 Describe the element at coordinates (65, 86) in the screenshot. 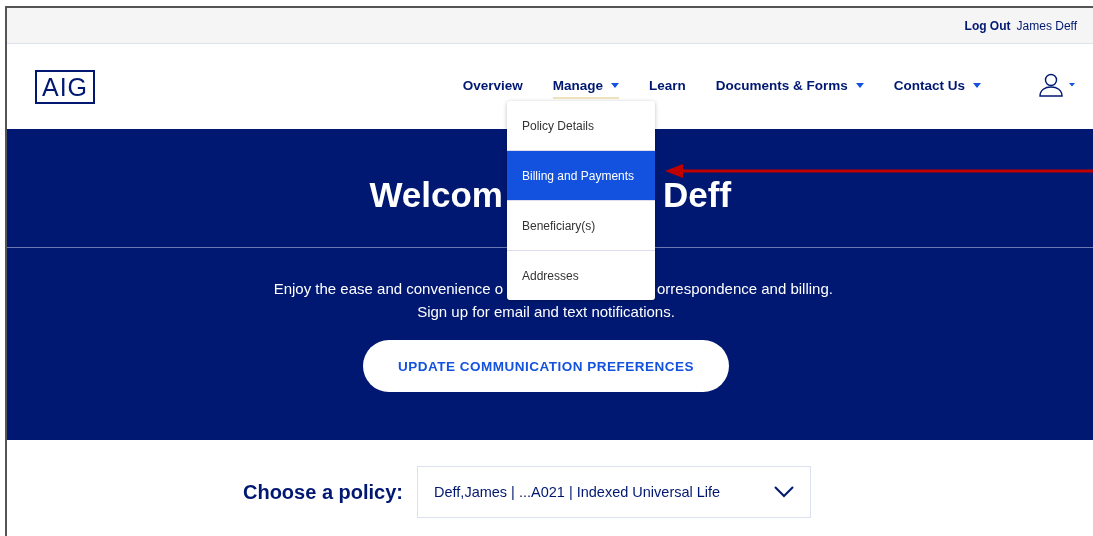

I see `logo: AIG` at that location.